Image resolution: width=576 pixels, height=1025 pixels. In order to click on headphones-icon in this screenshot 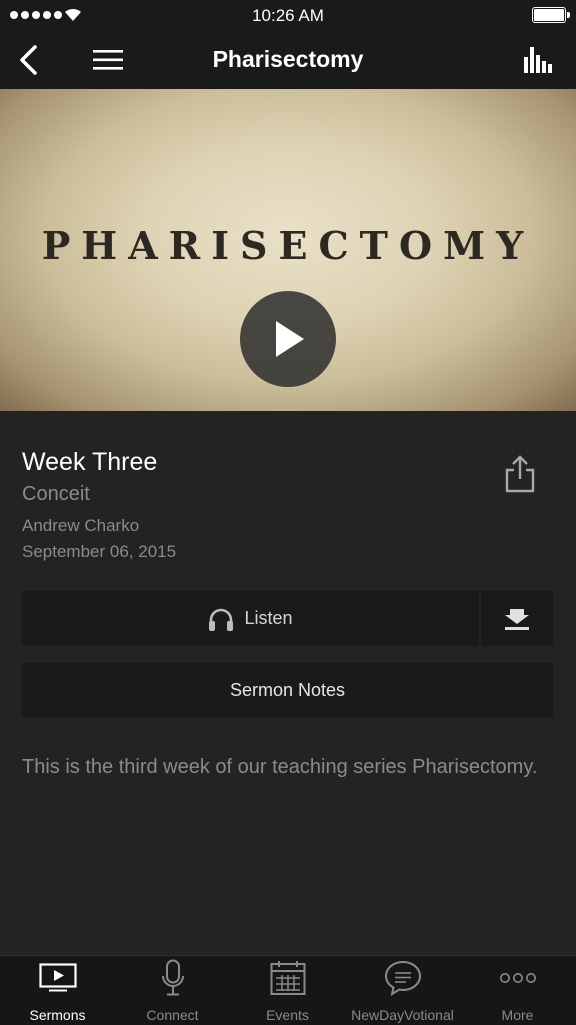, I will do `click(221, 619)`.